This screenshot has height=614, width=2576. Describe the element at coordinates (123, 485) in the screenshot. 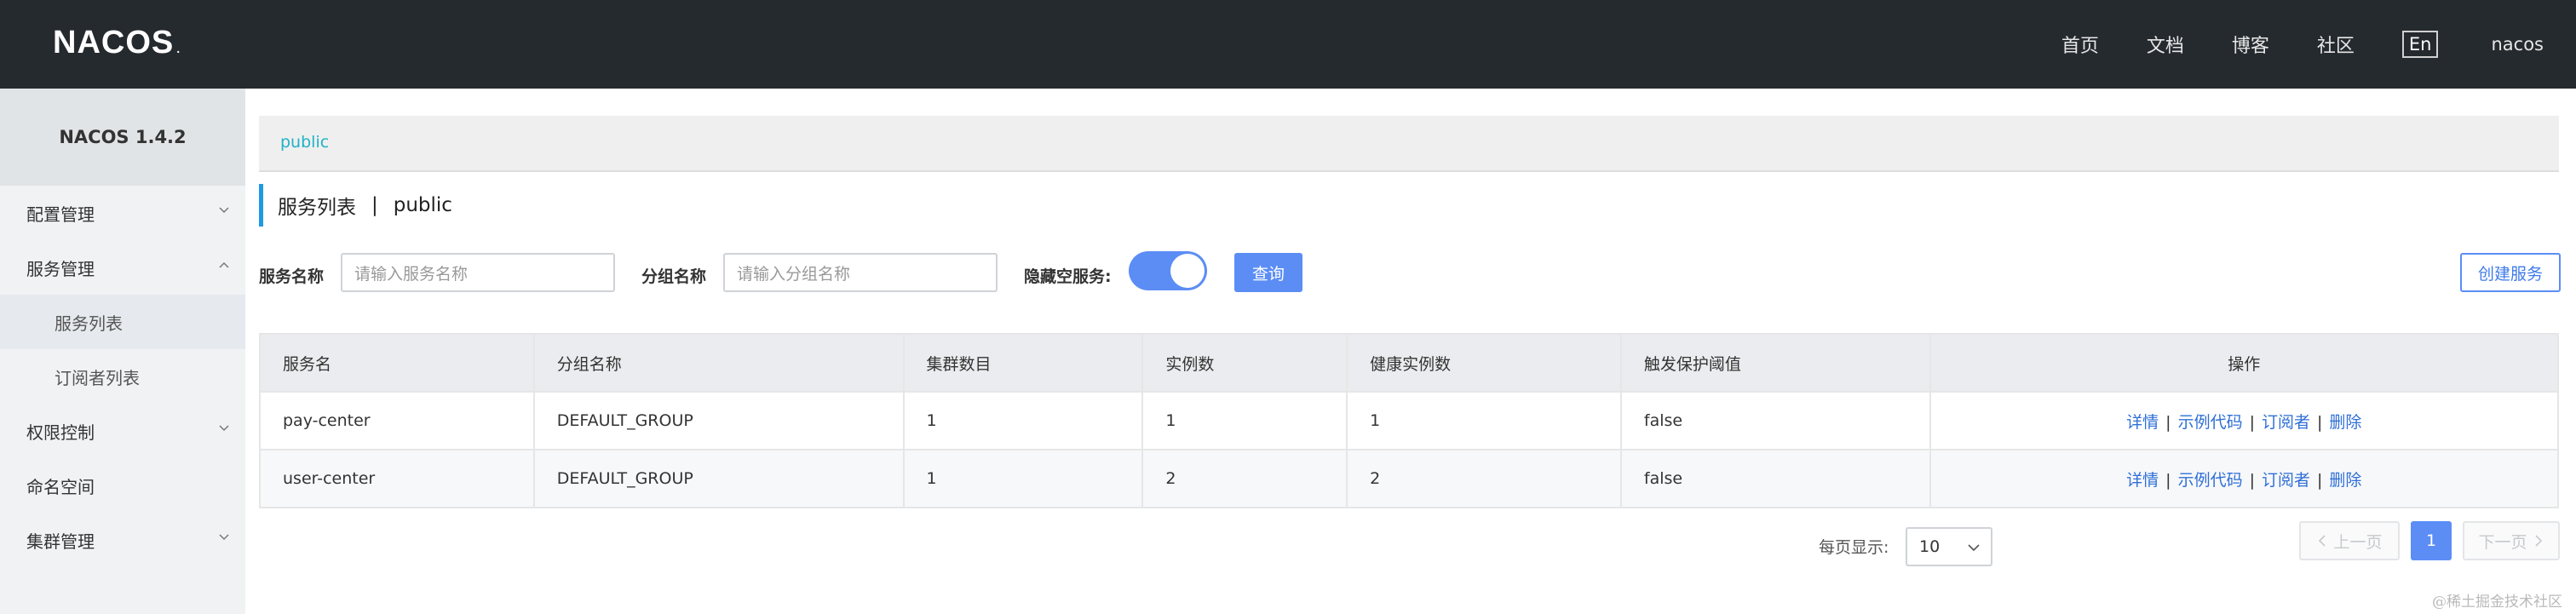

I see `sidebar-item-namespace: 命名空间` at that location.